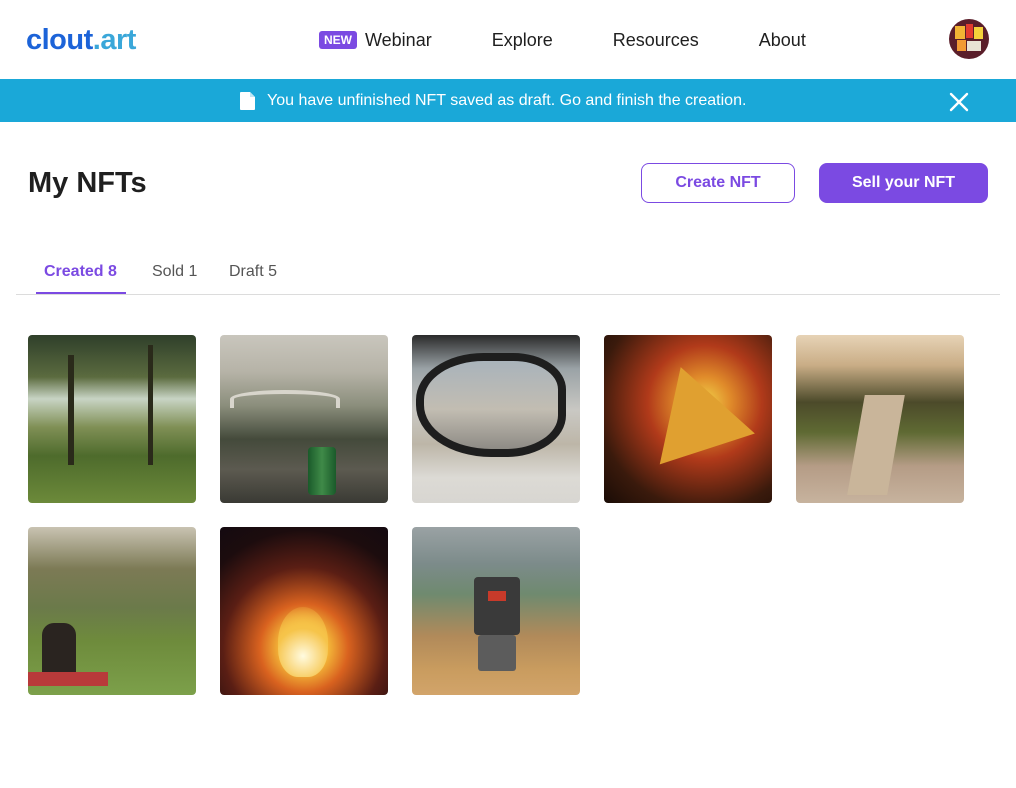 This screenshot has width=1016, height=788. What do you see at coordinates (322, 471) in the screenshot?
I see `can-shape` at bounding box center [322, 471].